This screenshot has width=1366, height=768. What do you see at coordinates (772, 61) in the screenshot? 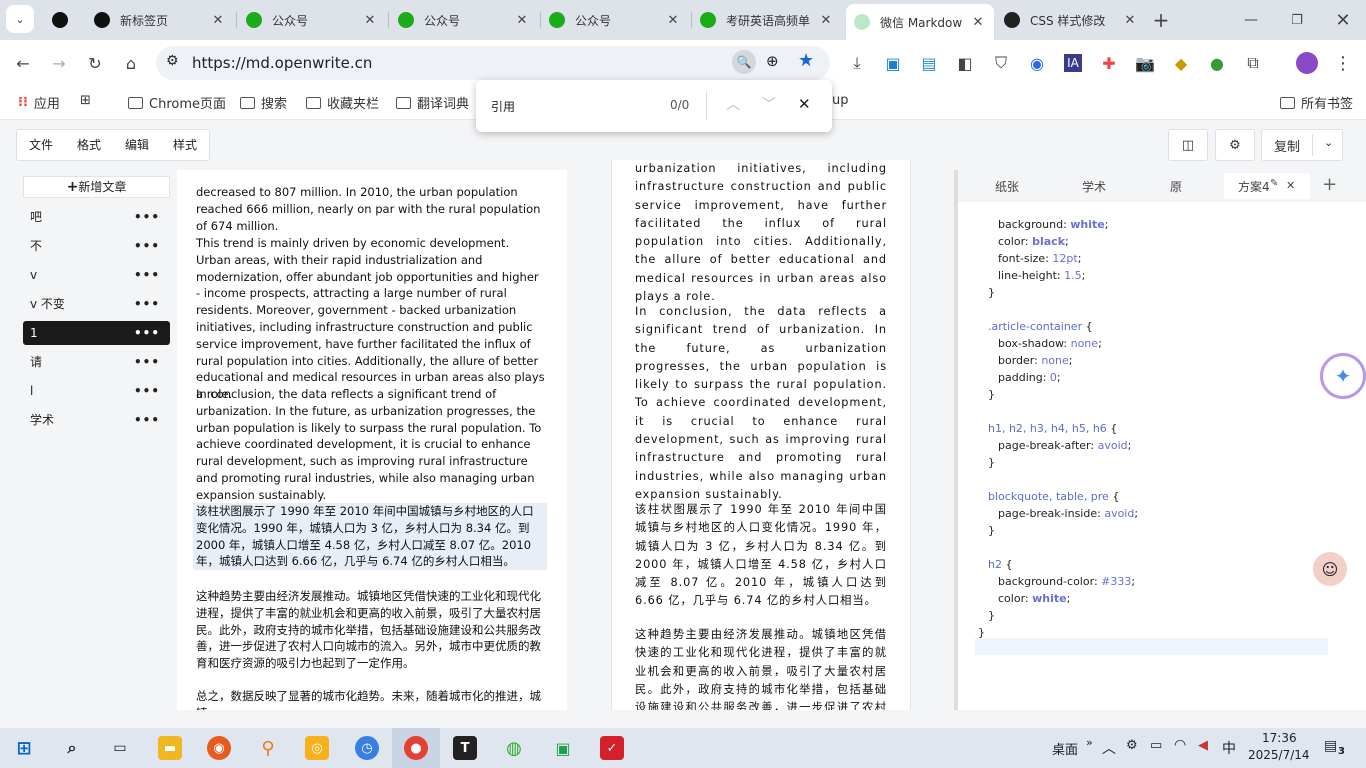
I see `zoom-icon: ⊕` at bounding box center [772, 61].